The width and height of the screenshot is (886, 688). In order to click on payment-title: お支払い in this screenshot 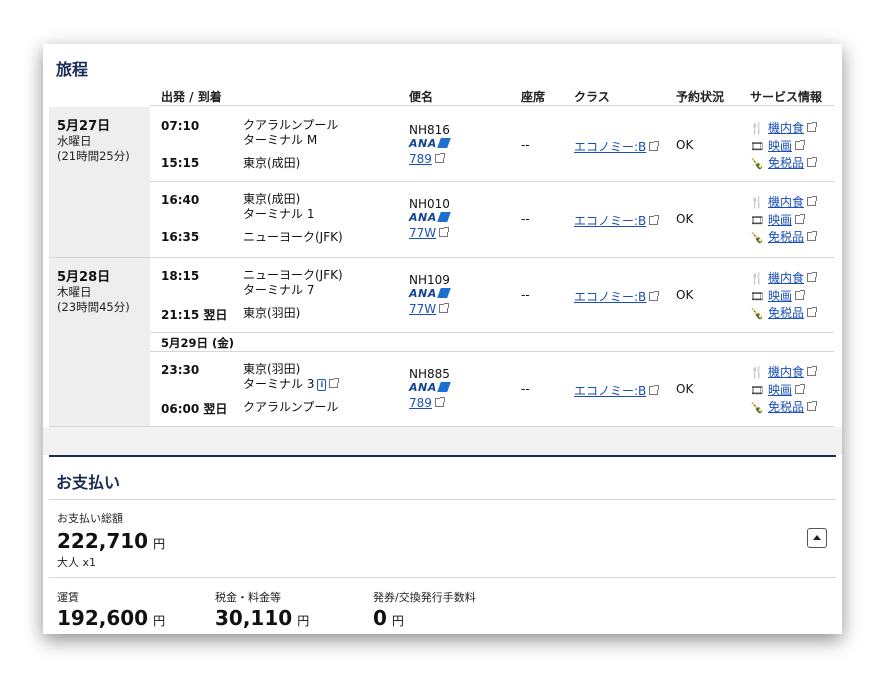, I will do `click(88, 482)`.